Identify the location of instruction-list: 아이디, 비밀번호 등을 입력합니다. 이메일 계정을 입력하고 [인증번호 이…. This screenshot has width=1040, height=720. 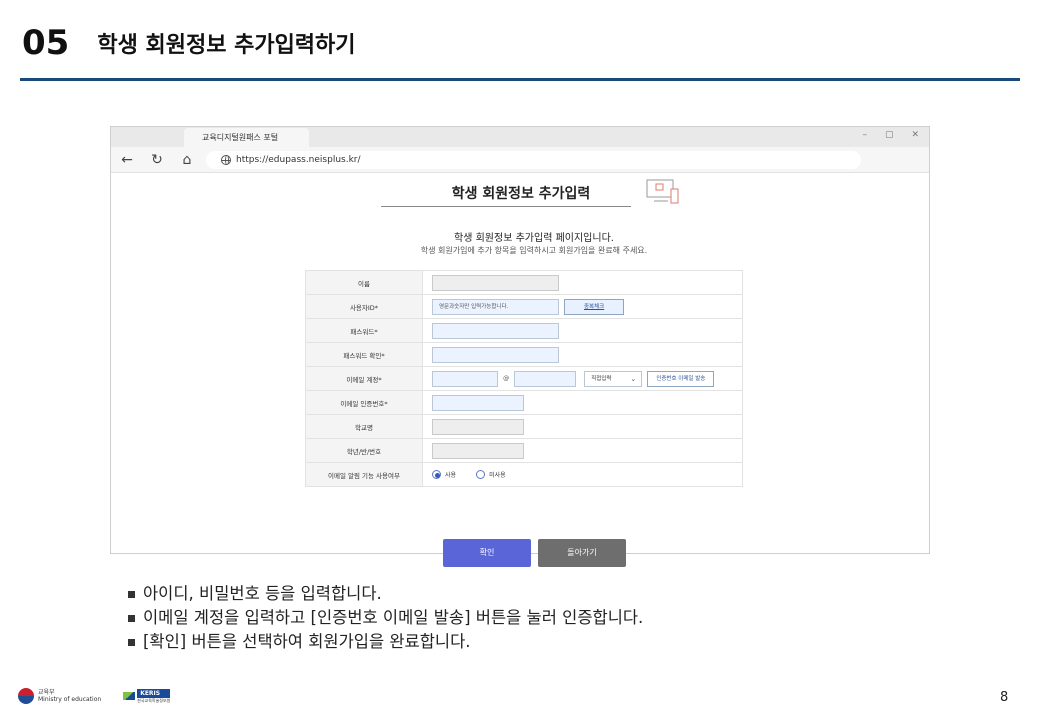
(385, 618).